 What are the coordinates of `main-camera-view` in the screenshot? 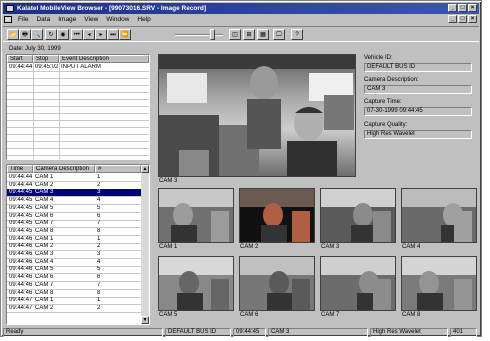 It's located at (257, 115).